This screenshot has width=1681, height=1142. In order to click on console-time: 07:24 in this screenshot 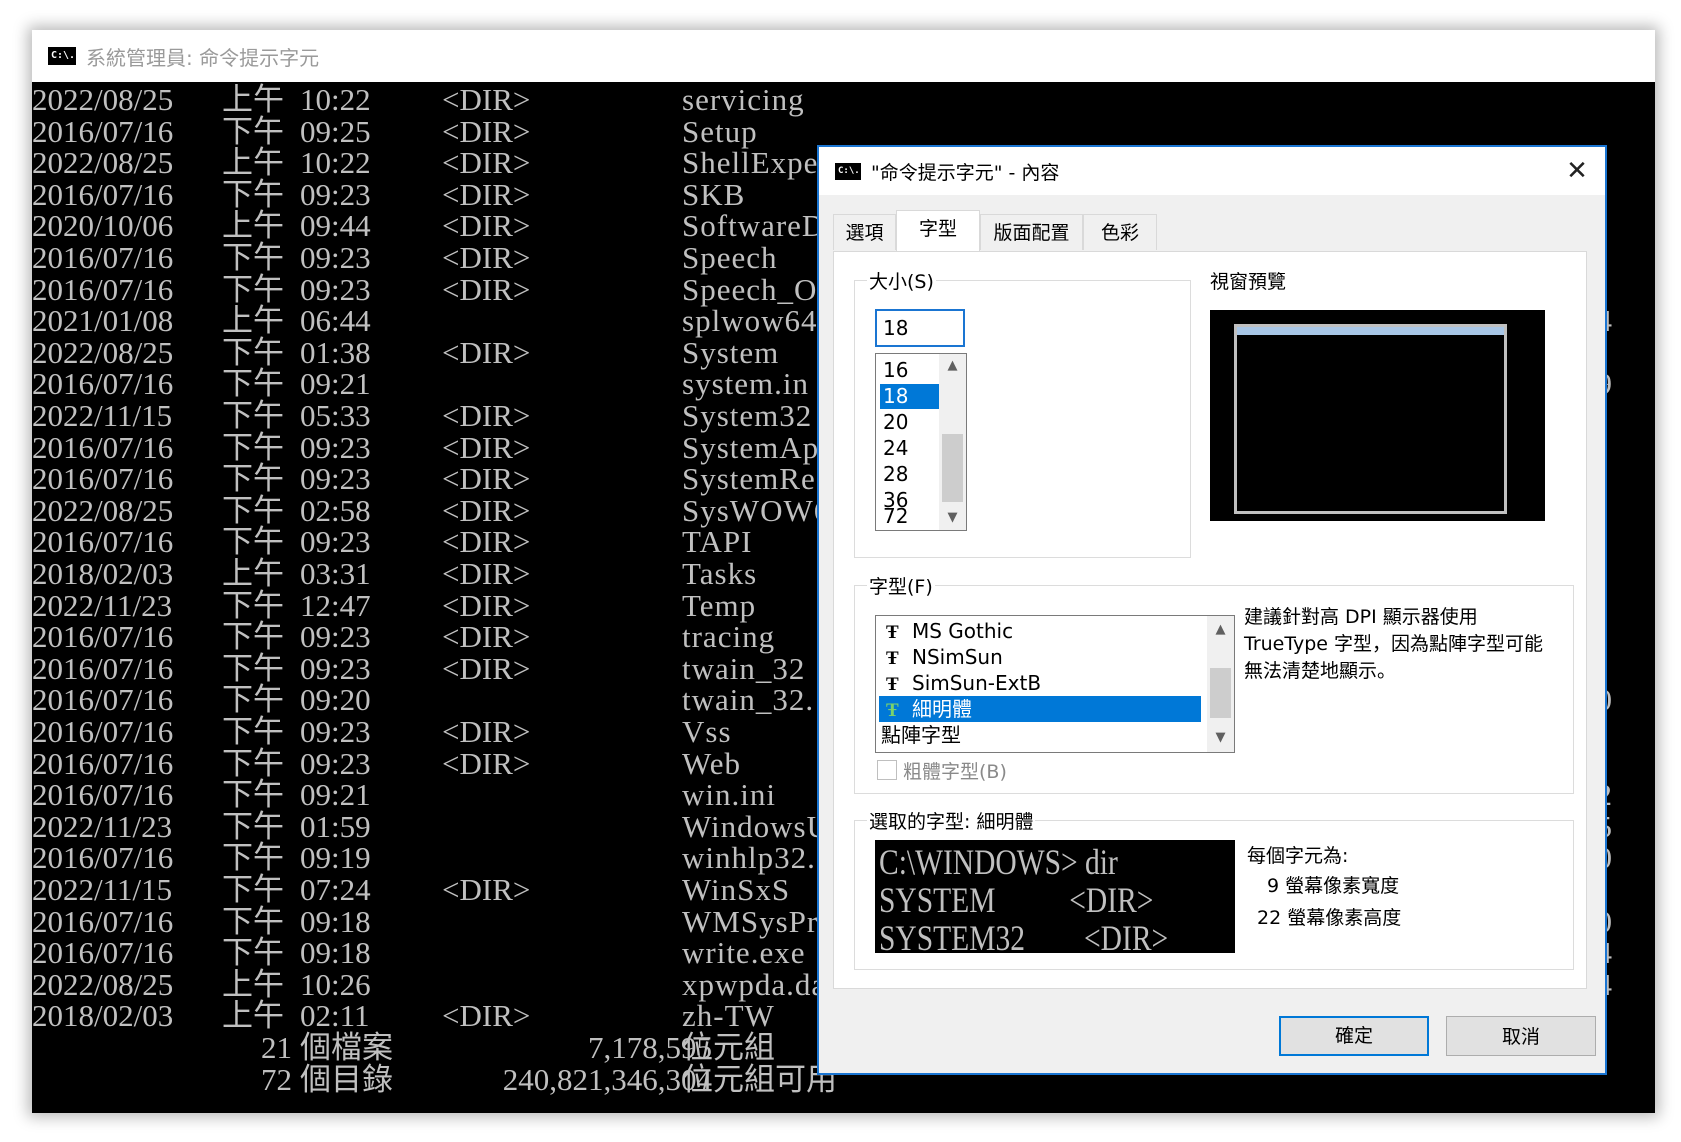, I will do `click(335, 889)`.